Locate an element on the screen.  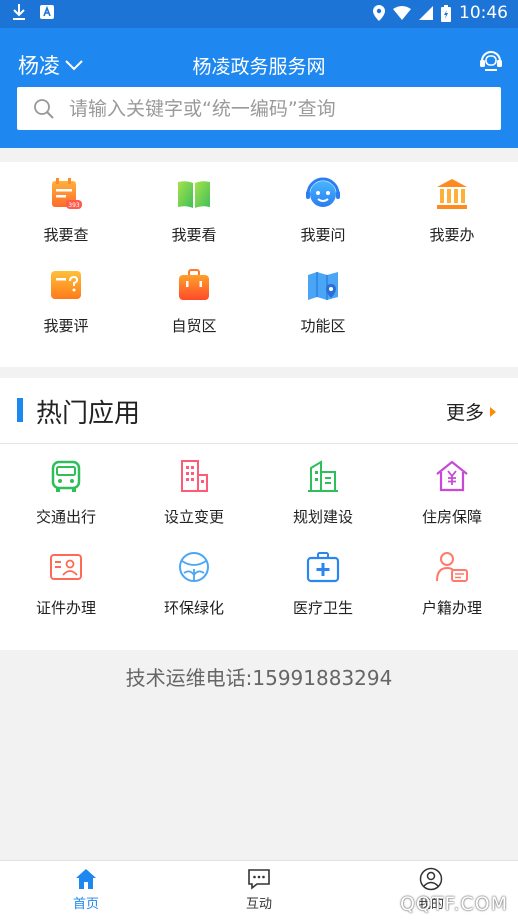
search-input is located at coordinates (279, 108).